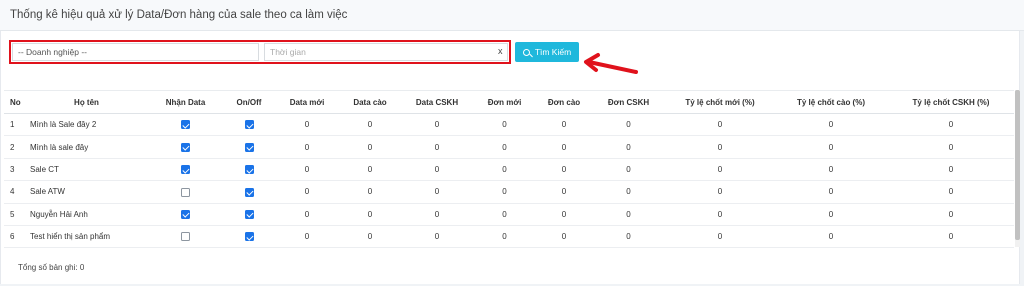 The width and height of the screenshot is (1024, 286). I want to click on table-row: 2 Mình là sale đây 0 0 0 0 0 0 0 0 0, so click(509, 147).